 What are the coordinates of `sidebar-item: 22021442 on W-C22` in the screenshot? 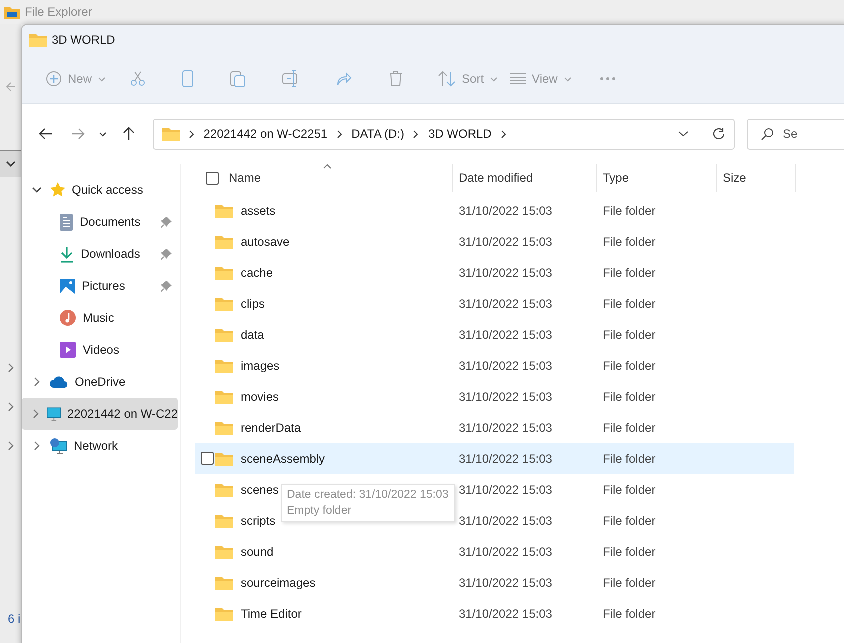 It's located at (100, 414).